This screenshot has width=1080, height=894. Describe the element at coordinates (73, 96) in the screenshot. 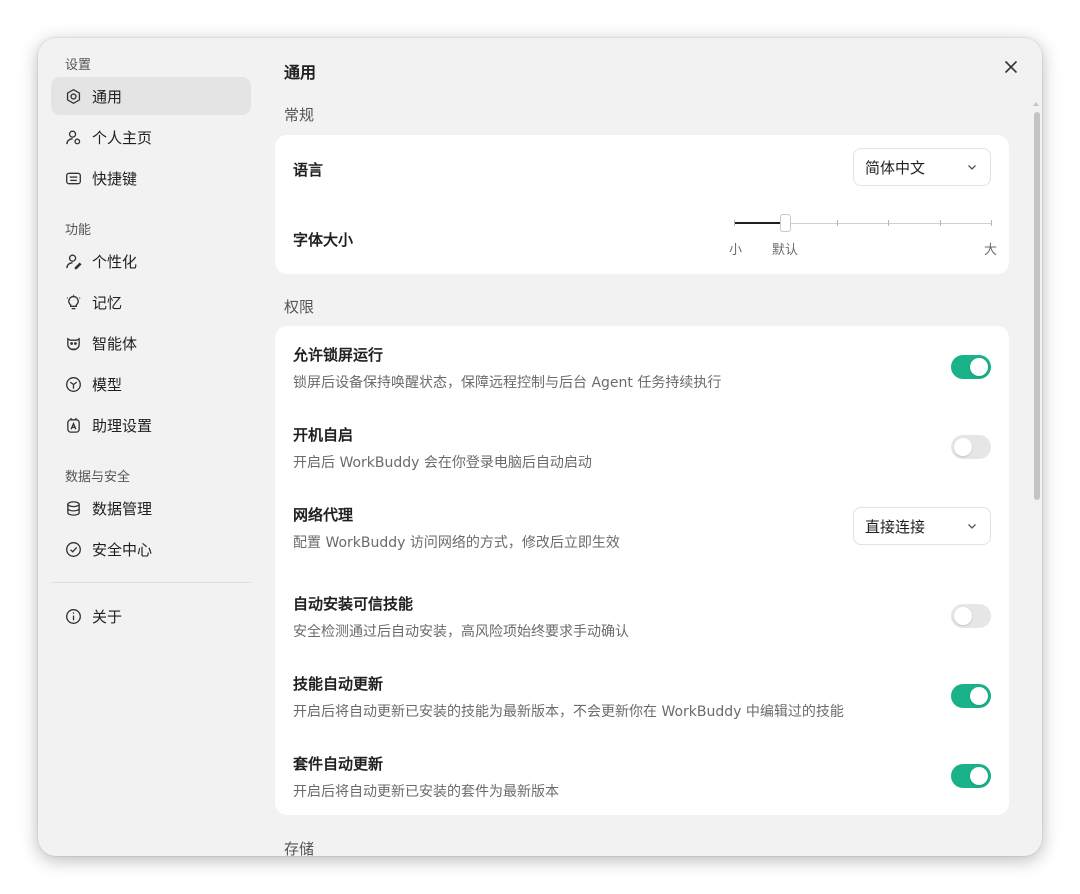

I see `general-settings-icon` at that location.